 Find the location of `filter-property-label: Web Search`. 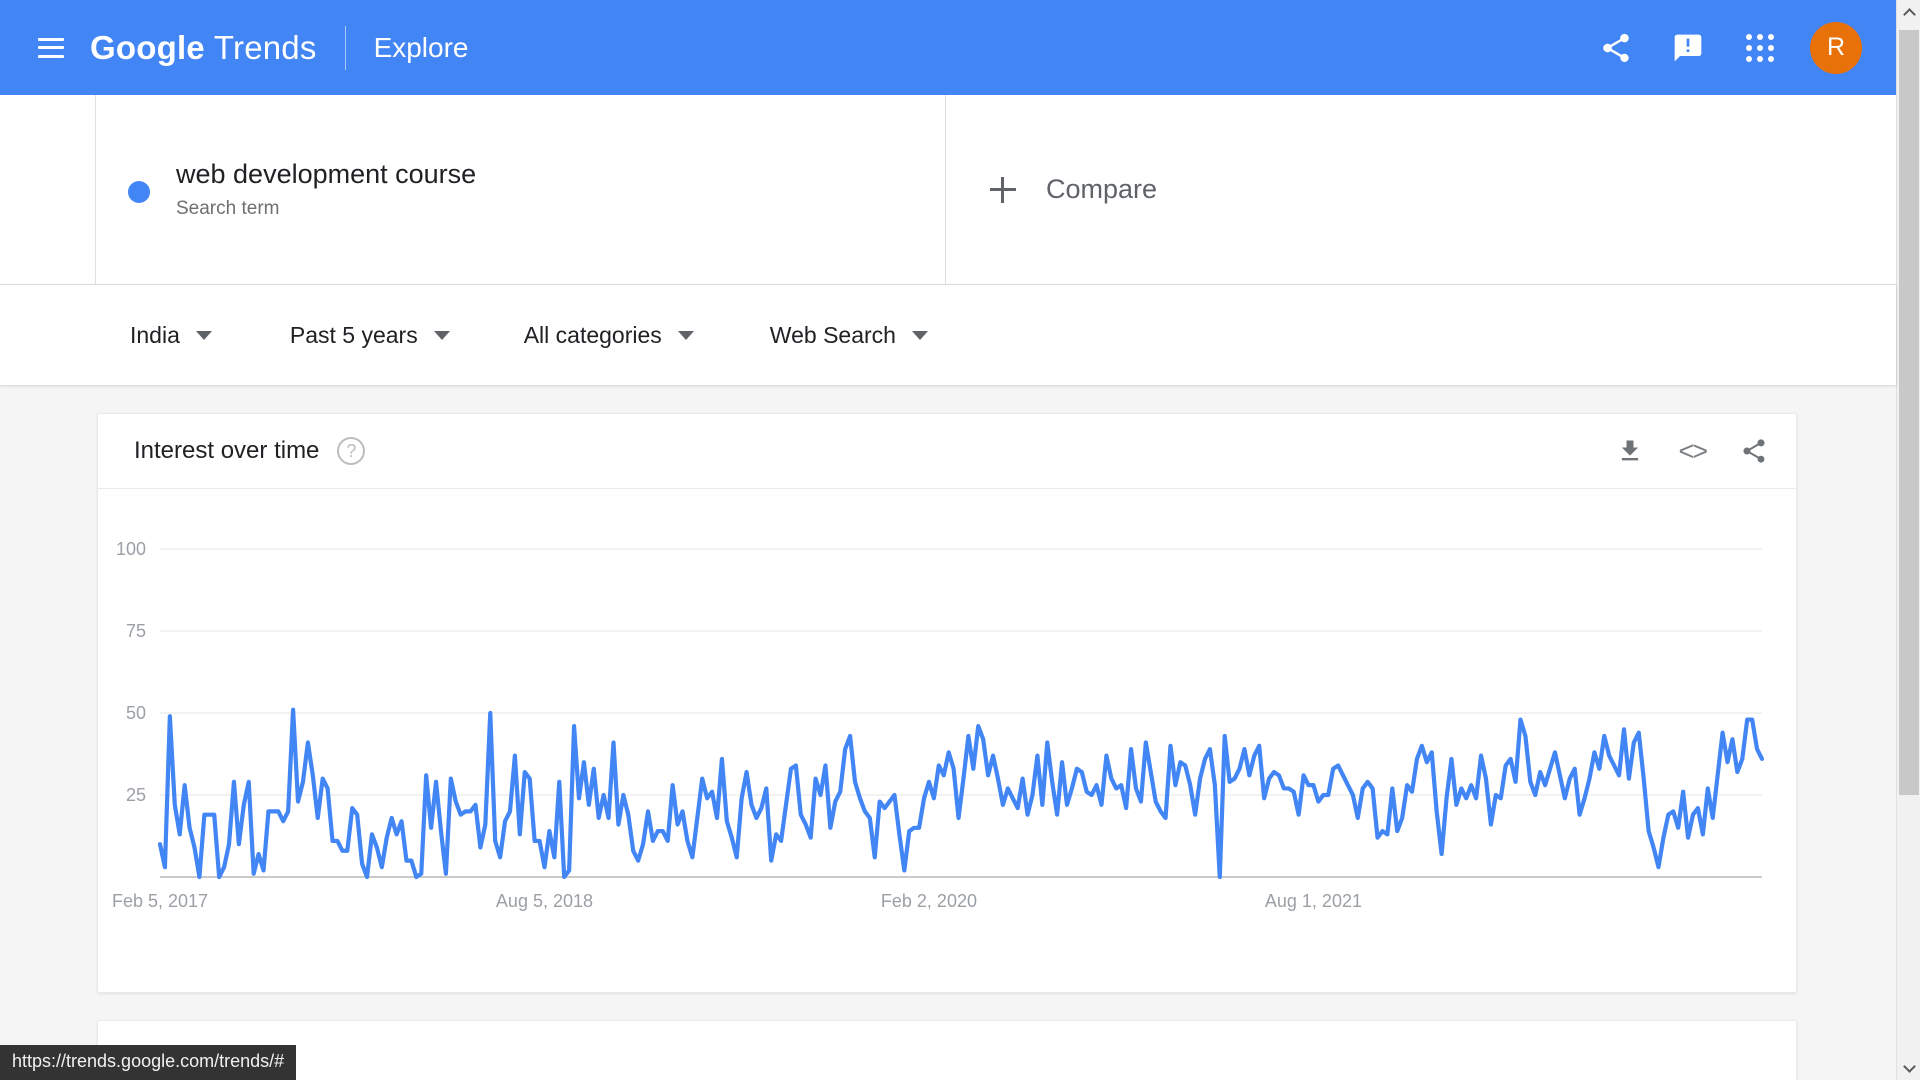

filter-property-label: Web Search is located at coordinates (832, 334).